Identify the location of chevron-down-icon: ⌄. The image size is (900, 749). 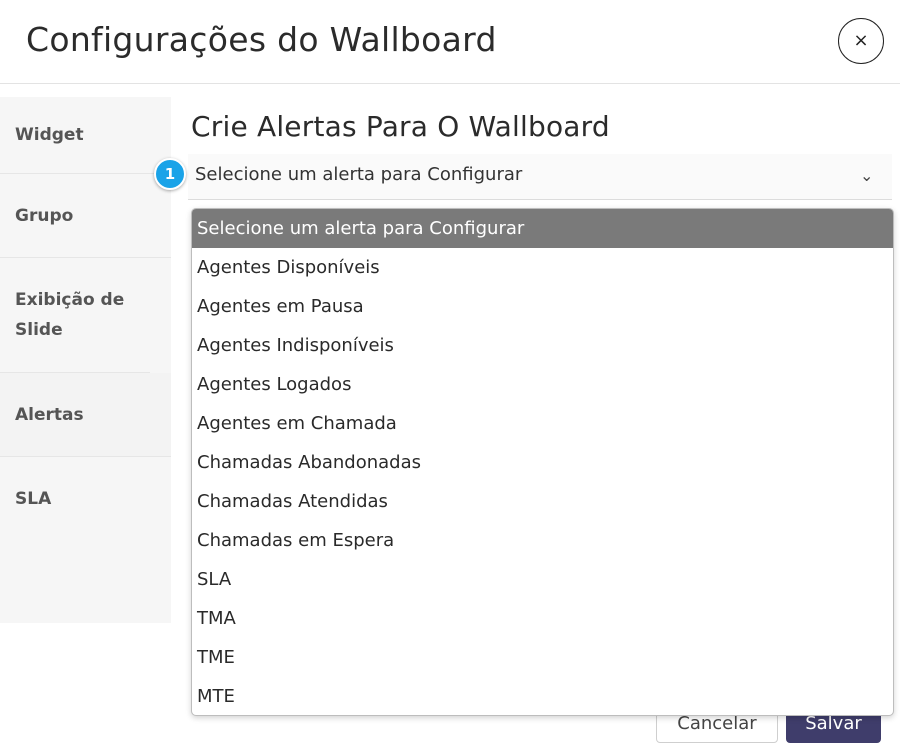
(867, 175).